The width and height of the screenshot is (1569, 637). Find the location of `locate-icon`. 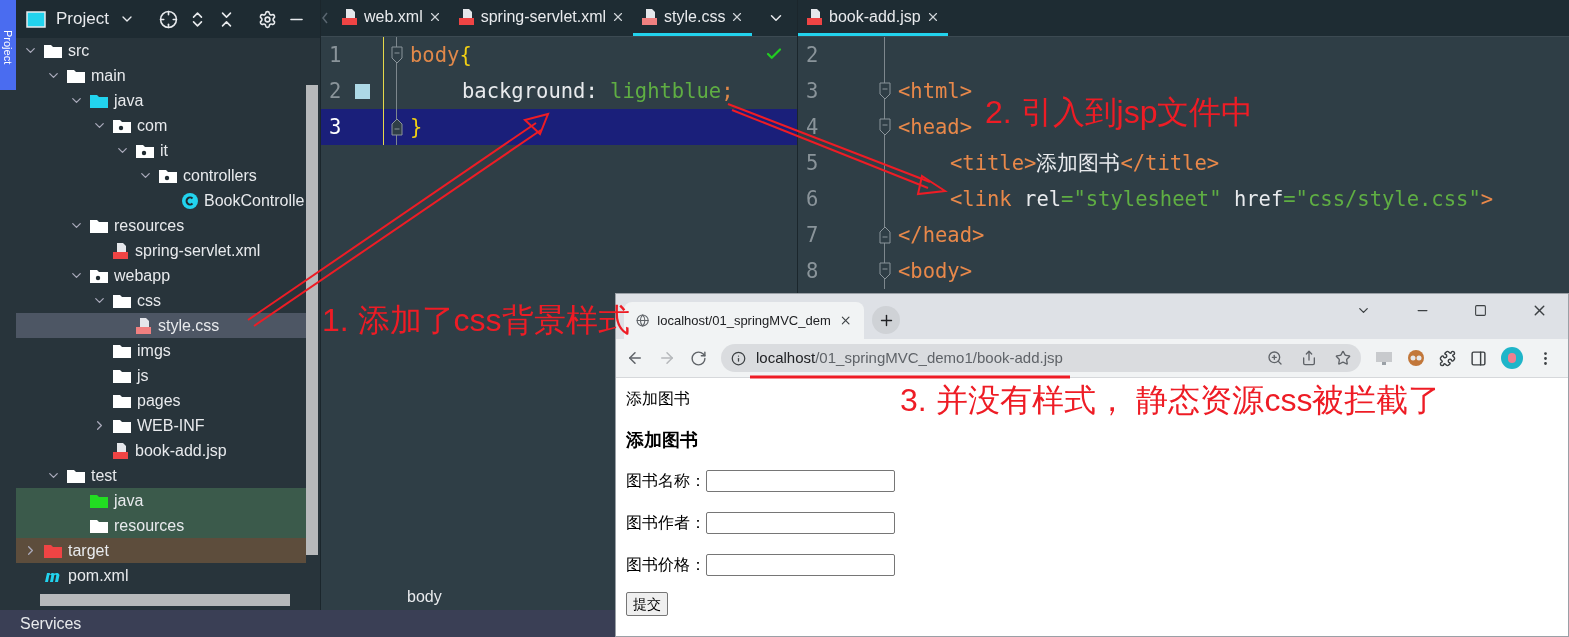

locate-icon is located at coordinates (168, 19).